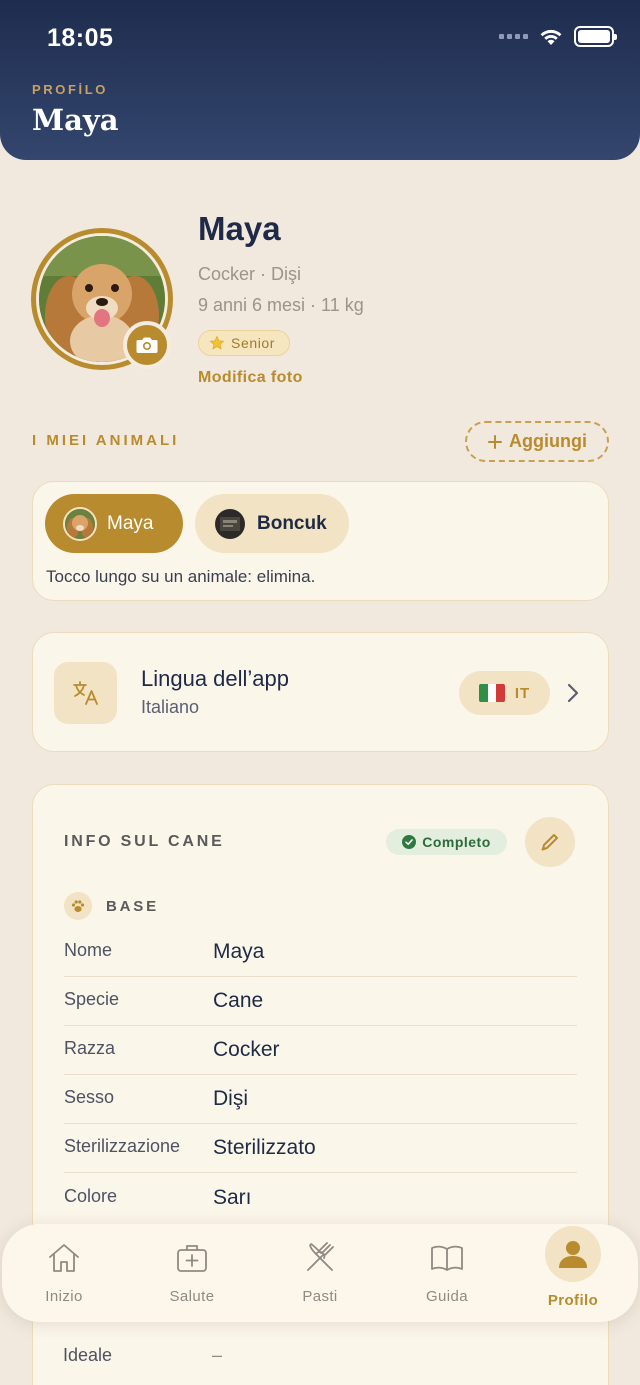 Image resolution: width=640 pixels, height=1385 pixels. Describe the element at coordinates (320, 1099) in the screenshot. I see `info-row-sesso: Sesso Dişi` at that location.